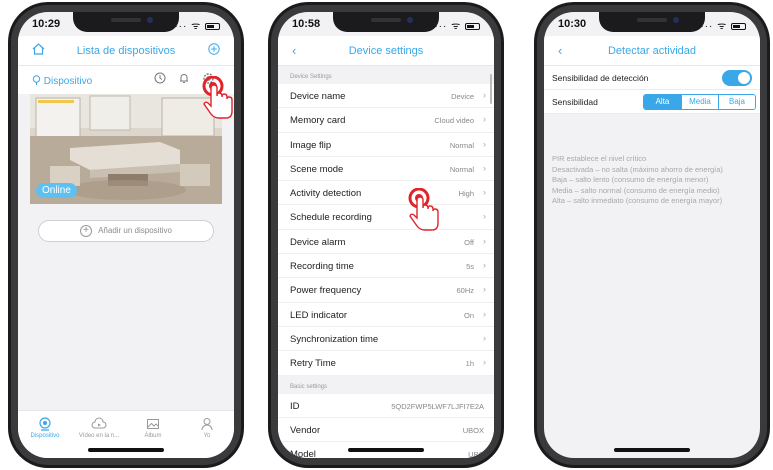 This screenshot has height=470, width=773. I want to click on settings-row: Activity detection High ›, so click(386, 193).